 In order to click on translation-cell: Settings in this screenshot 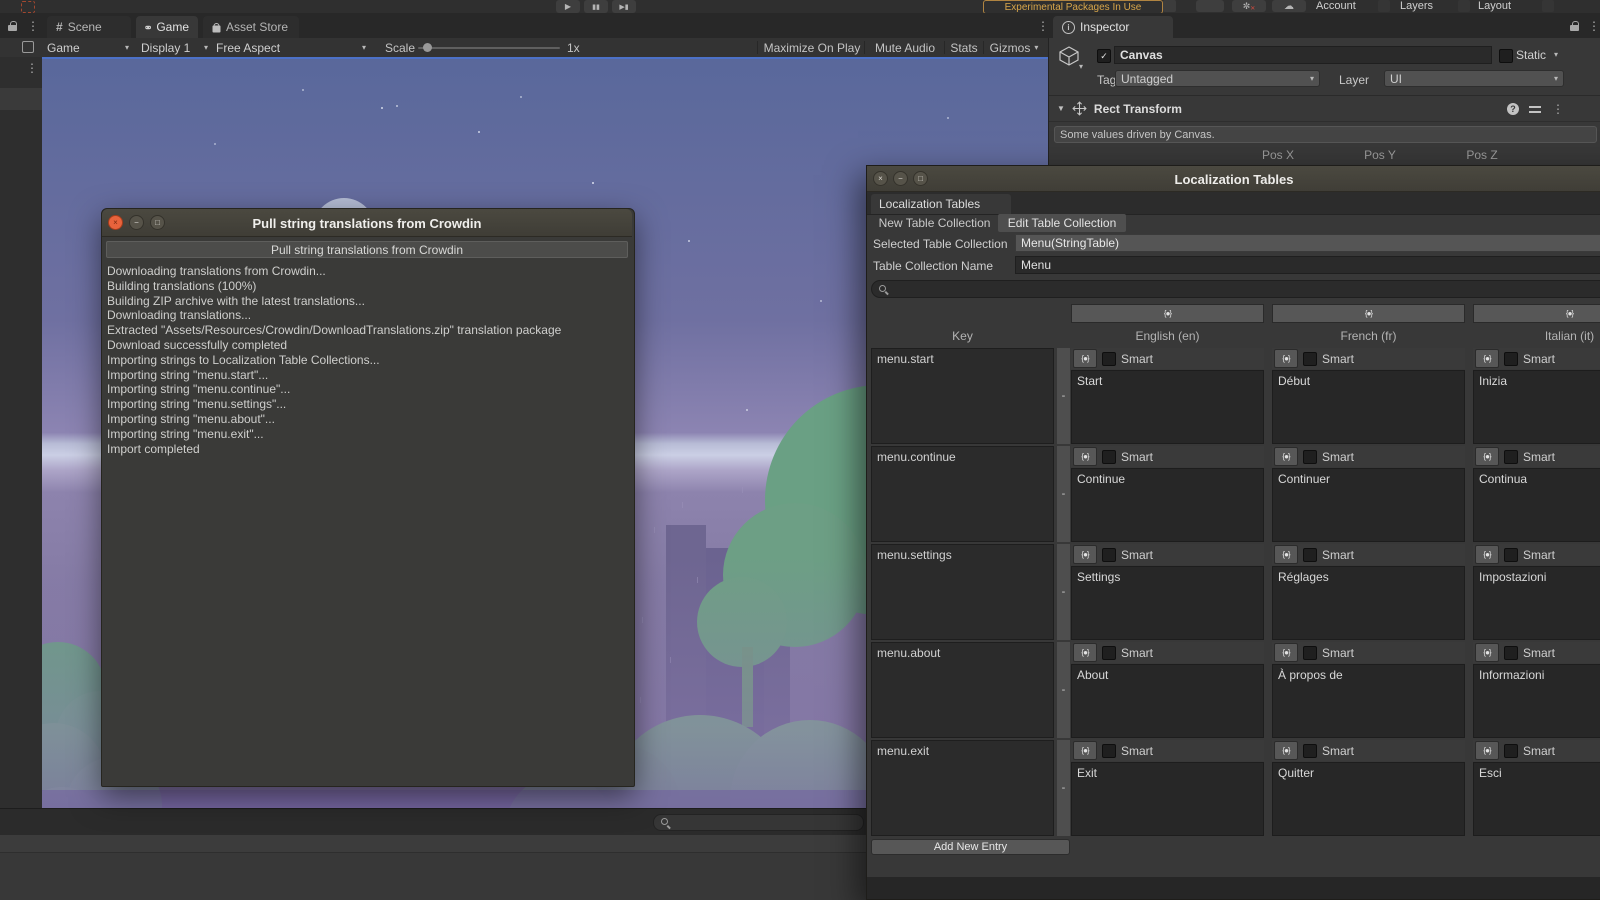, I will do `click(1167, 603)`.